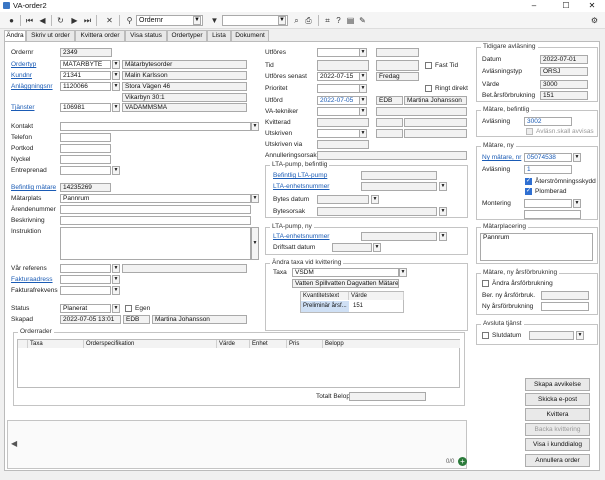 This screenshot has width=605, height=480. What do you see at coordinates (85, 170) in the screenshot?
I see `entreprenad-field` at bounding box center [85, 170].